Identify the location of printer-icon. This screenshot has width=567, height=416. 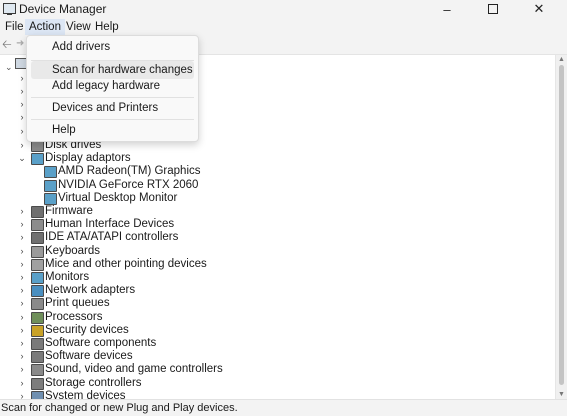
(37, 304).